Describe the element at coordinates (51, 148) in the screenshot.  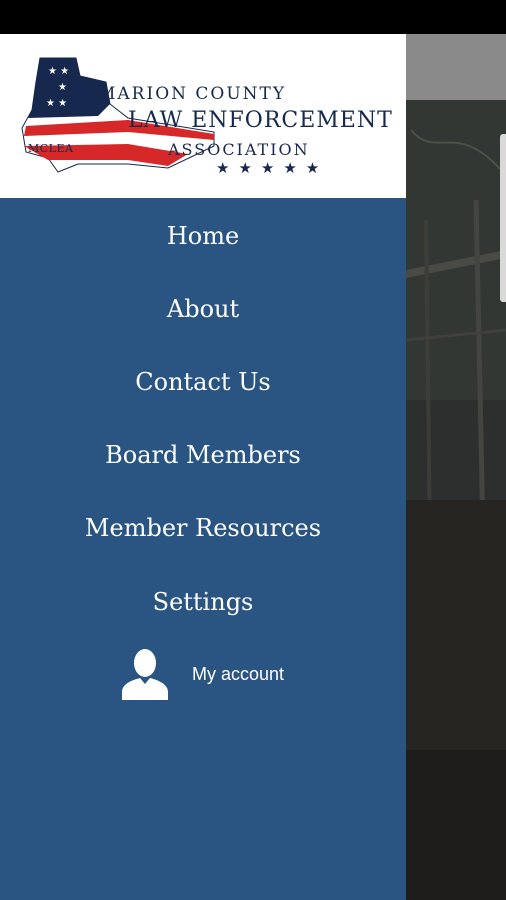
I see `logo-abbreviation: MCLEA` at that location.